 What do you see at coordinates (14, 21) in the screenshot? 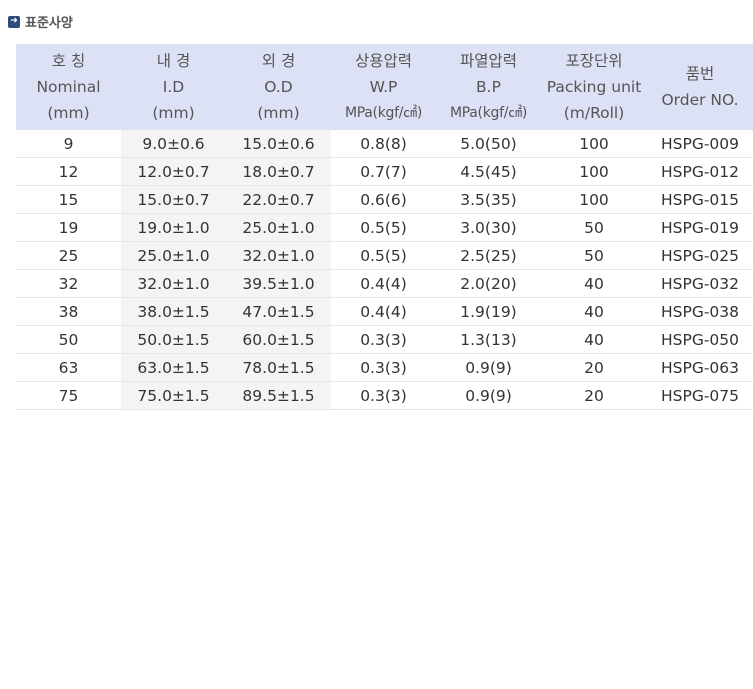
I see `arrow-right-box-icon: ➜` at bounding box center [14, 21].